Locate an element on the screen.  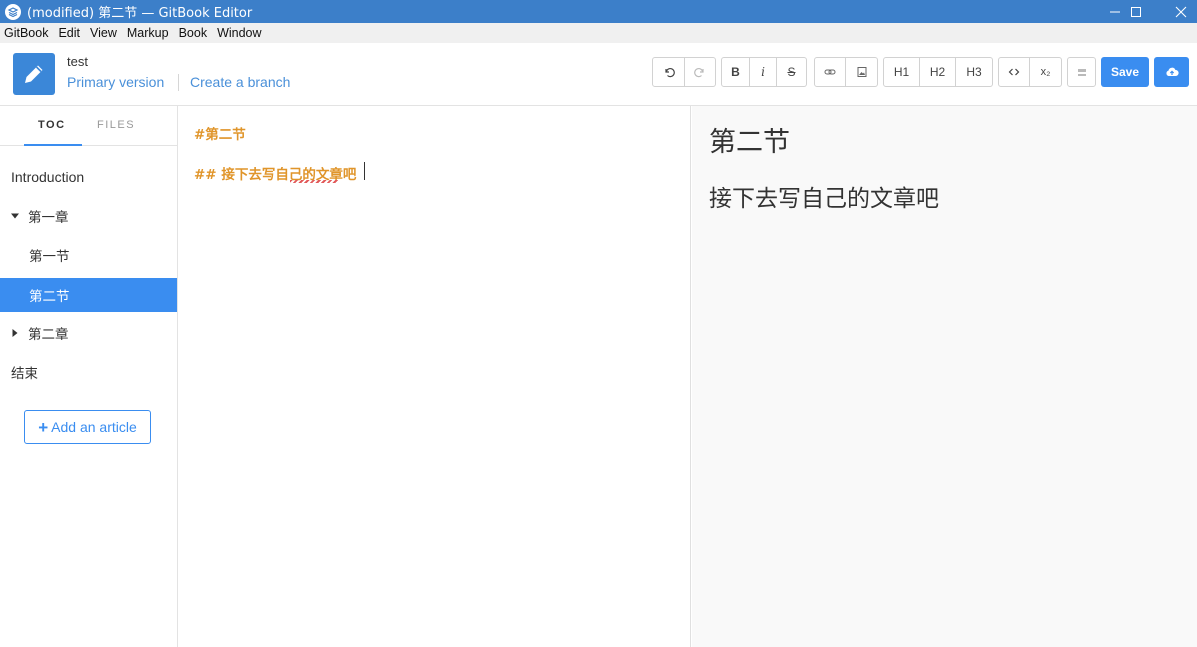
blockquote-button is located at coordinates (1081, 72).